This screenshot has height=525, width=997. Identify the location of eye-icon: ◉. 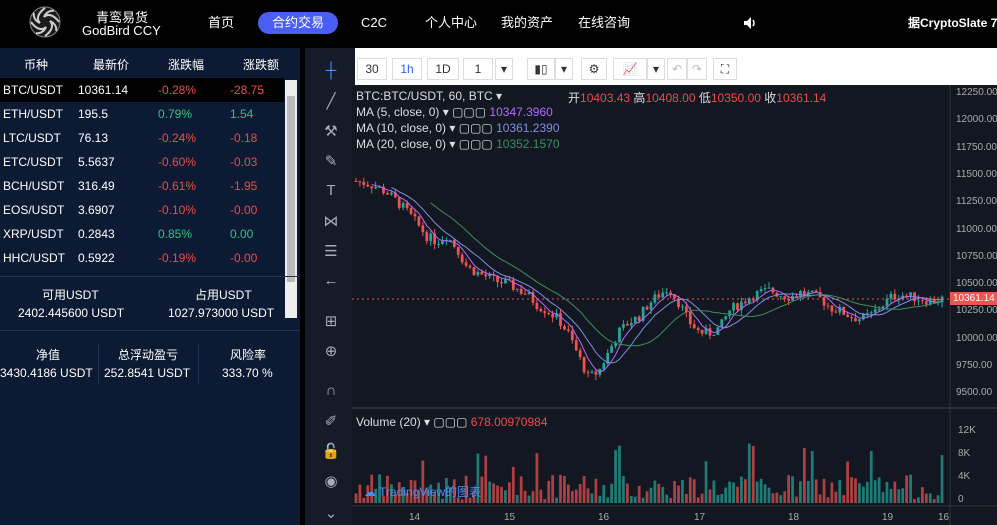
(331, 482).